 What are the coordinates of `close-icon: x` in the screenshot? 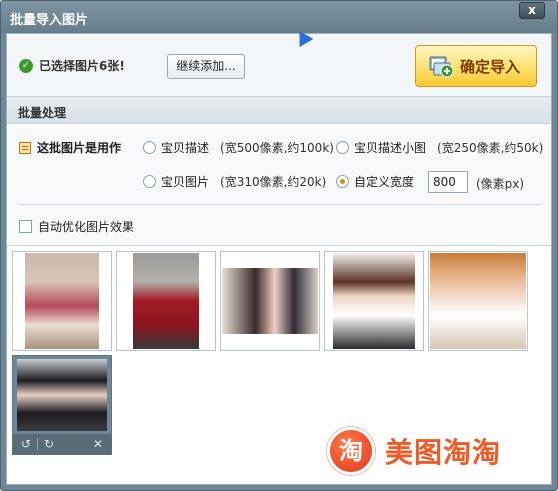 It's located at (532, 10).